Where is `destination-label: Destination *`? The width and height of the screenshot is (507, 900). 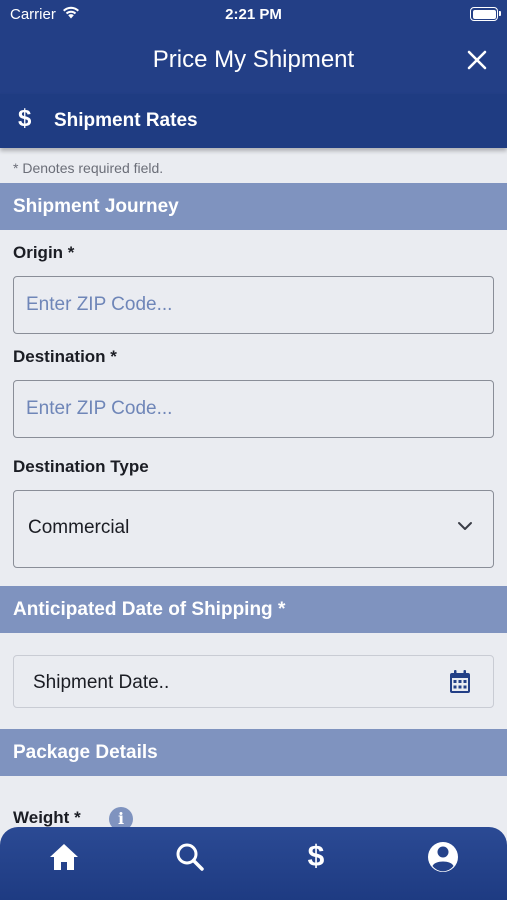
destination-label: Destination * is located at coordinates (65, 356).